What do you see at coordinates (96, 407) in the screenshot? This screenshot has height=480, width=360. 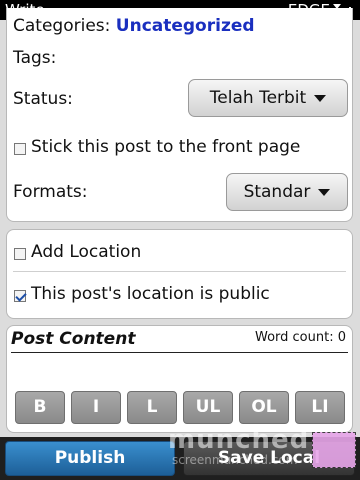 I see `italic-button: I` at bounding box center [96, 407].